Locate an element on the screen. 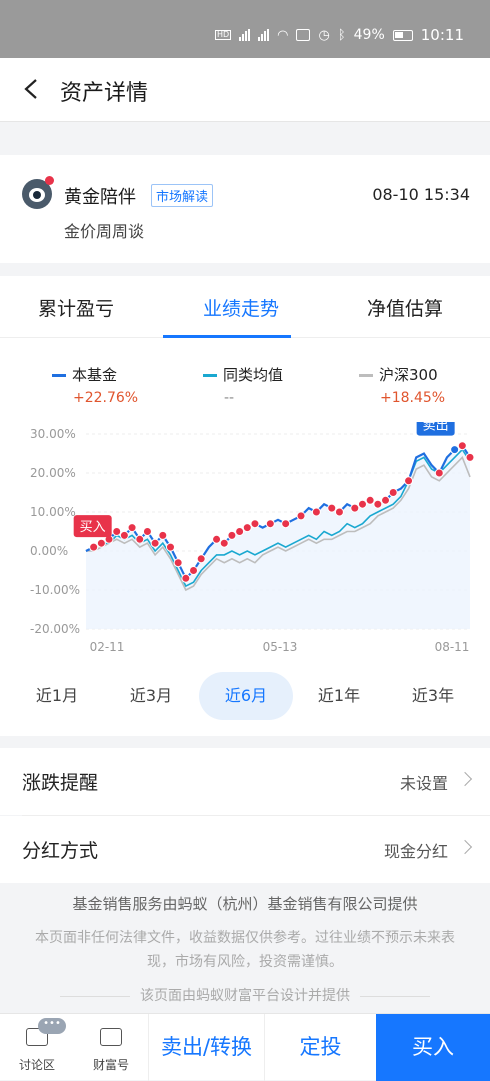 The height and width of the screenshot is (1081, 490). back-icon is located at coordinates (31, 89).